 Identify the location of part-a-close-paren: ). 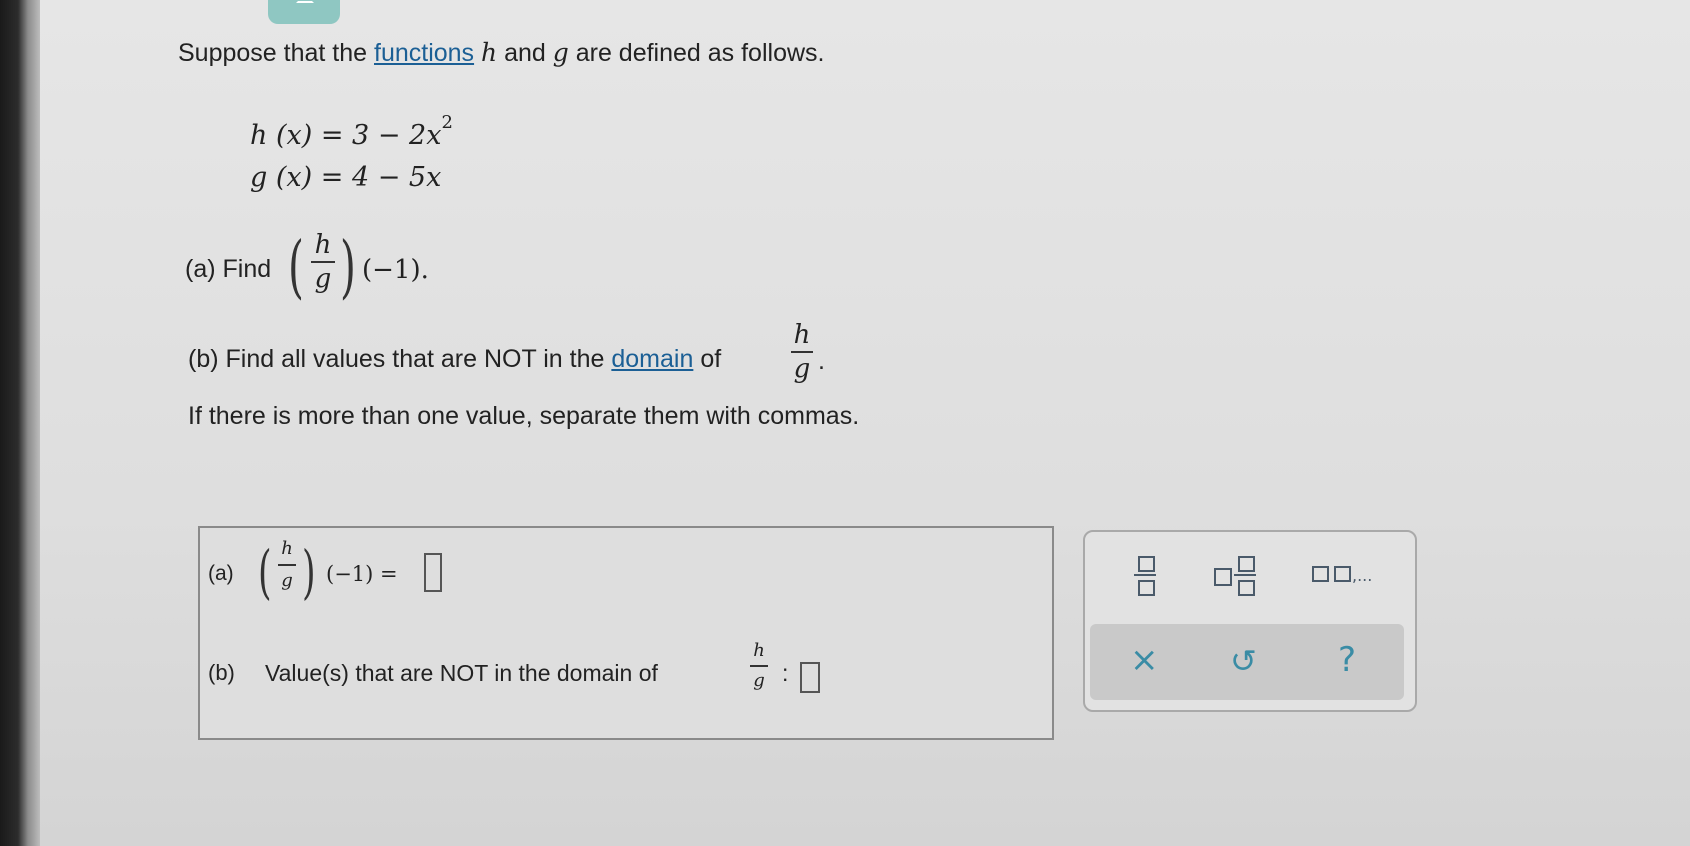
(348, 267).